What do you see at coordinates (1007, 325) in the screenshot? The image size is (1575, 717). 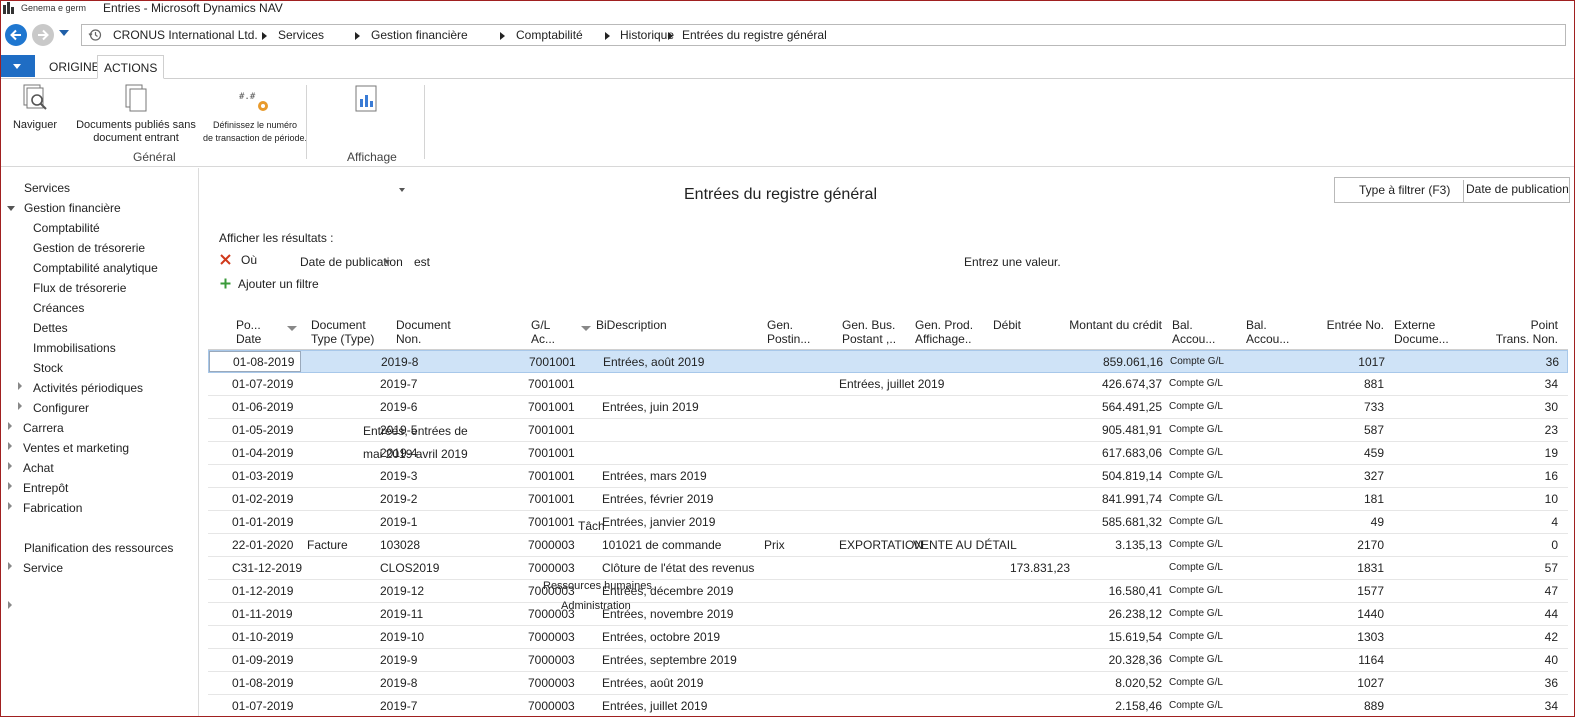 I see `column-debit: Débit` at bounding box center [1007, 325].